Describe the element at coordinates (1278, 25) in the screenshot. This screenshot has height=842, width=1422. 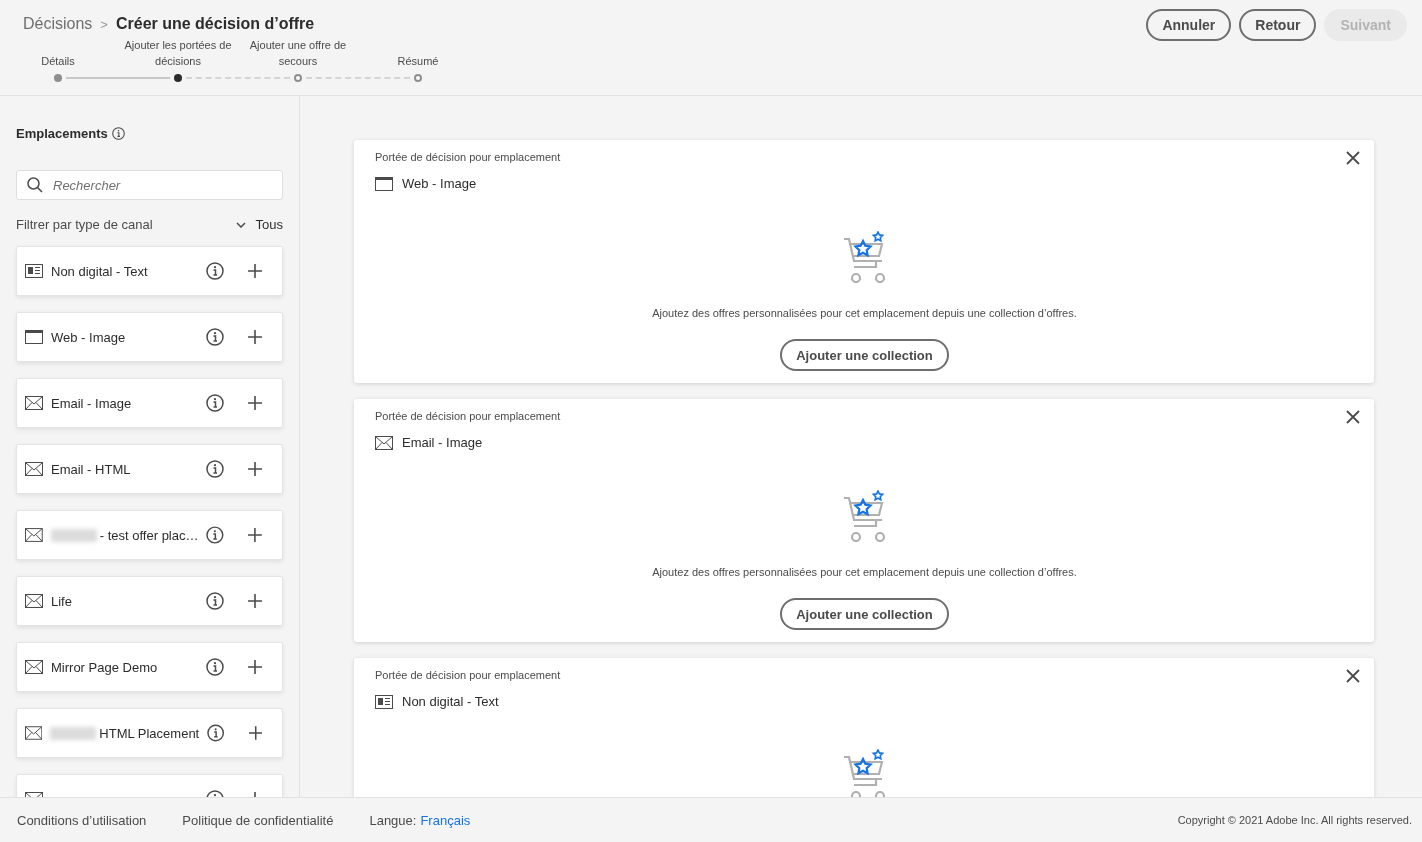
I see `action-button: Retour` at that location.